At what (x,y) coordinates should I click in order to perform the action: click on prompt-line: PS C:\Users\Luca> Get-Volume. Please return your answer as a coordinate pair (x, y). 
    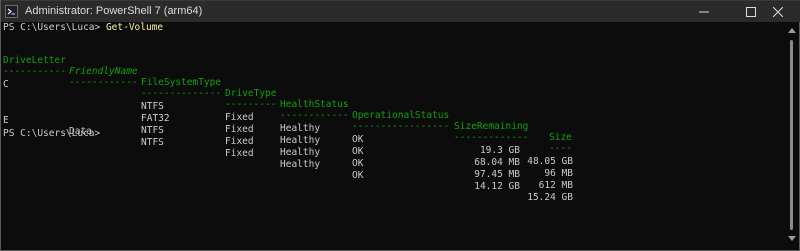
    Looking at the image, I should click on (83, 27).